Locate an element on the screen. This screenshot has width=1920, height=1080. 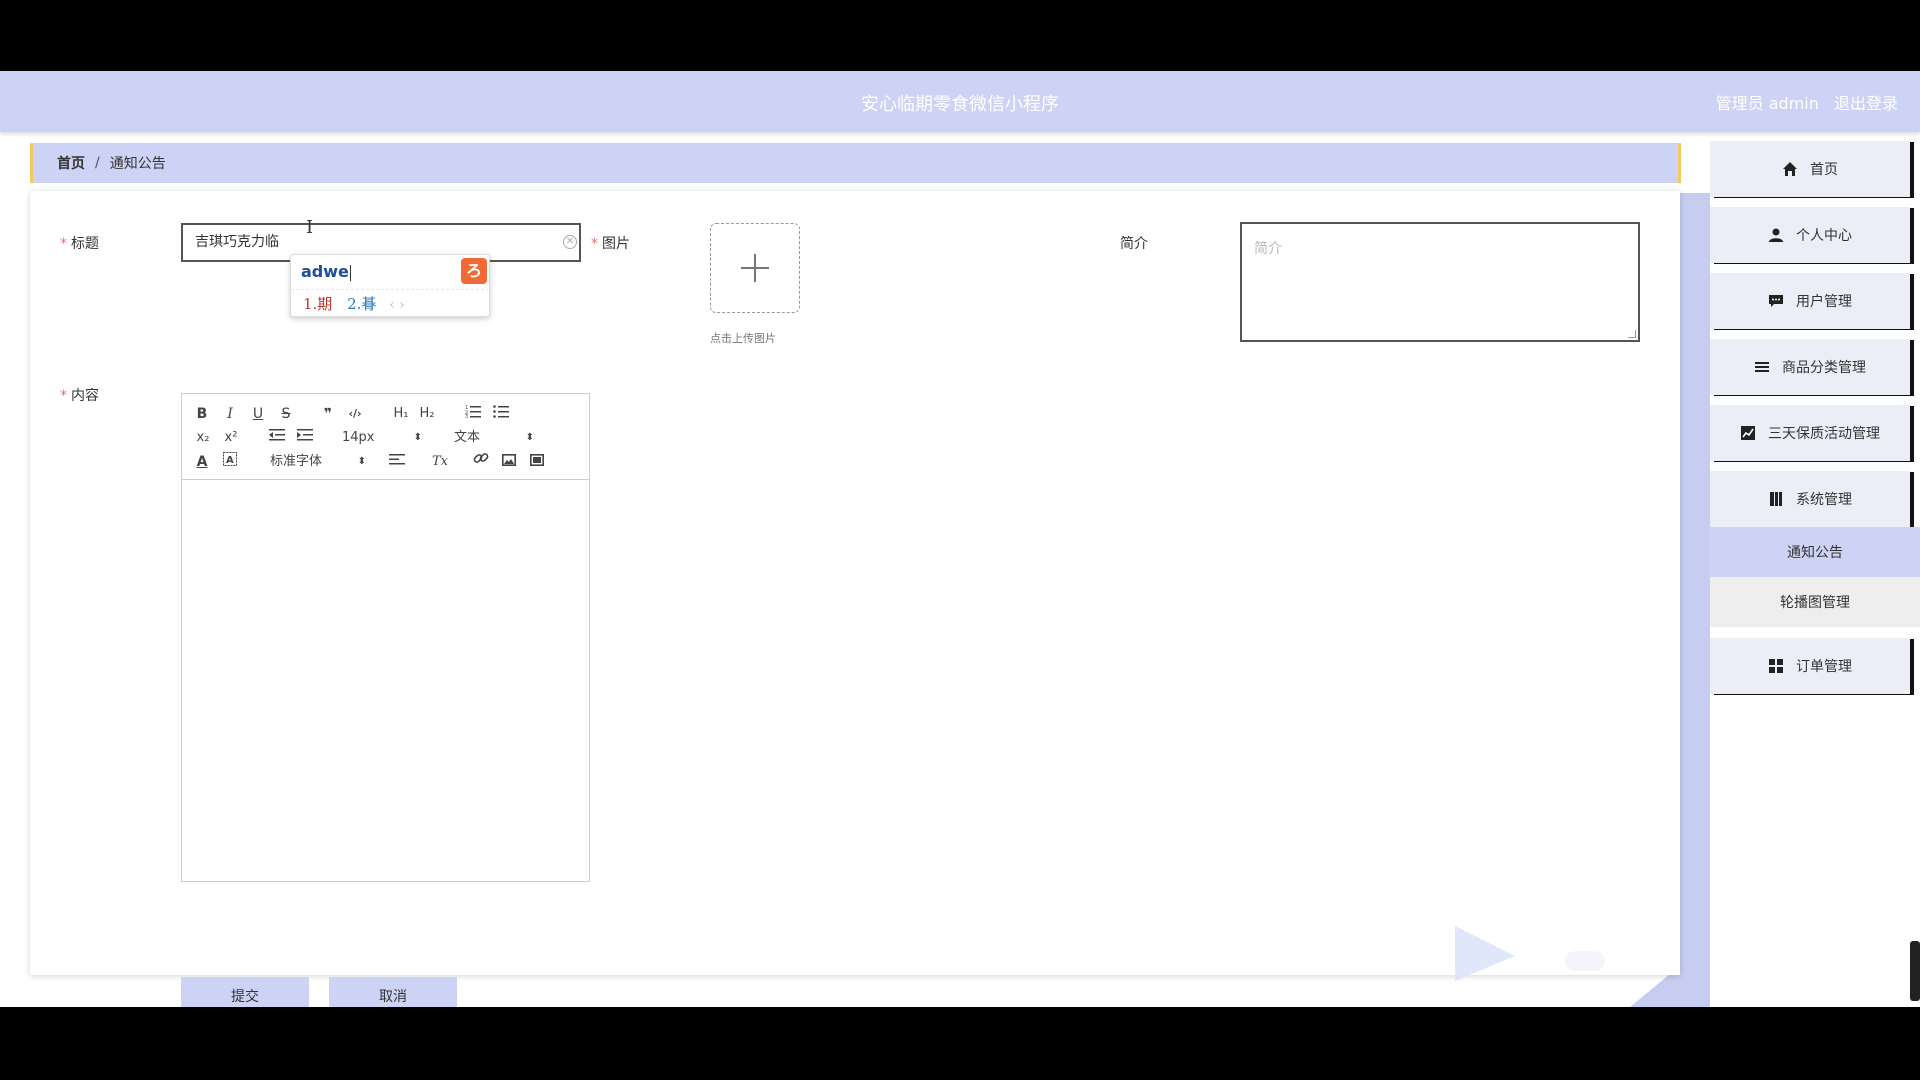
image-upload-button is located at coordinates (755, 268).